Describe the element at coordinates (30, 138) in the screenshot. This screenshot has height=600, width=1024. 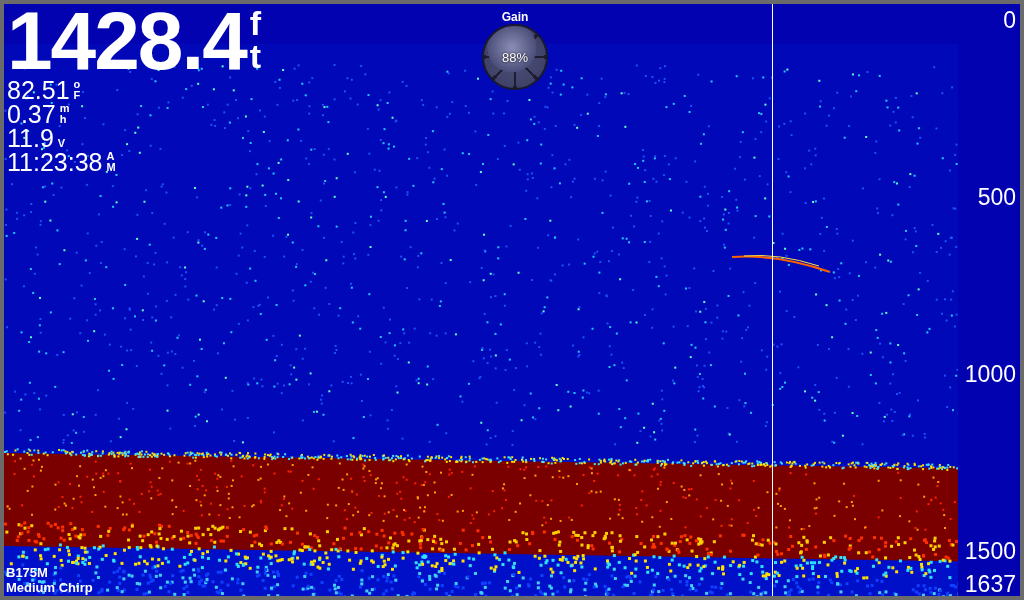
I see `sensor-reading: 11.9` at that location.